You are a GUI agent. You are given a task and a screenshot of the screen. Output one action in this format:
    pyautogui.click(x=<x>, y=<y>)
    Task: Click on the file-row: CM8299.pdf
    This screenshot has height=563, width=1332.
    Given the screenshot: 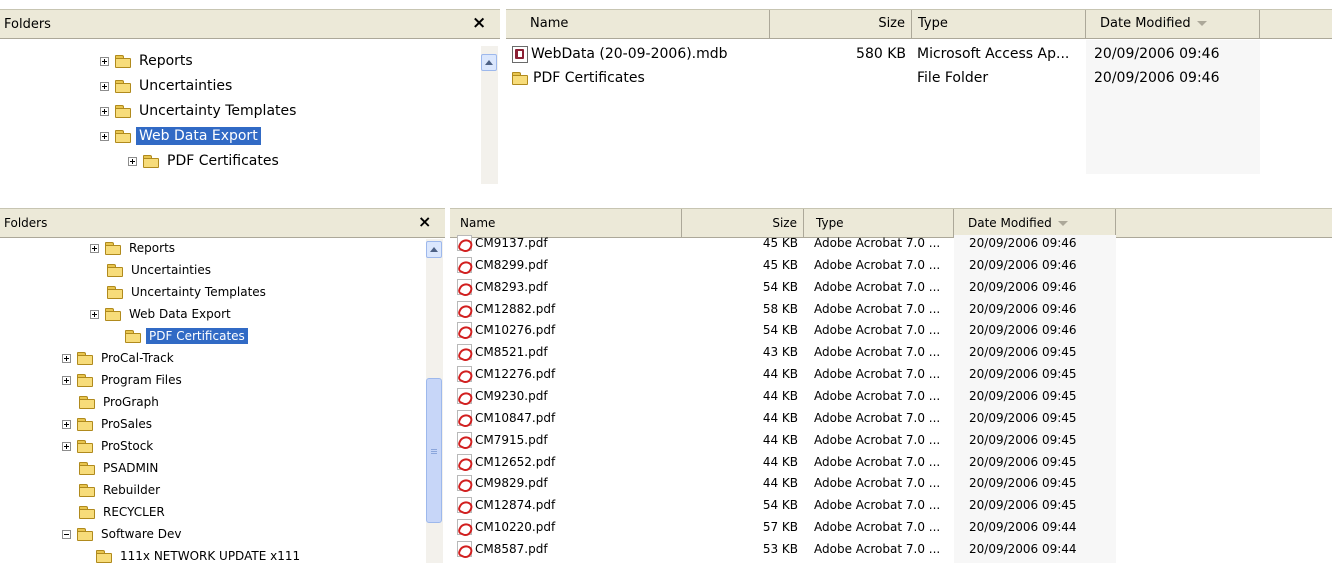 What is the action you would take?
    pyautogui.click(x=502, y=265)
    